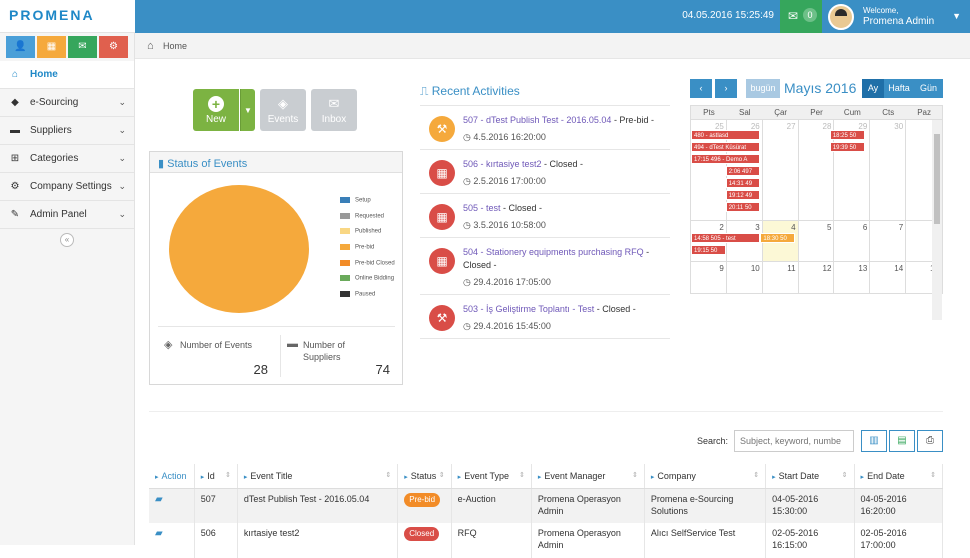 This screenshot has width=970, height=558. What do you see at coordinates (701, 88) in the screenshot?
I see `calendar-prev-button: ‹` at bounding box center [701, 88].